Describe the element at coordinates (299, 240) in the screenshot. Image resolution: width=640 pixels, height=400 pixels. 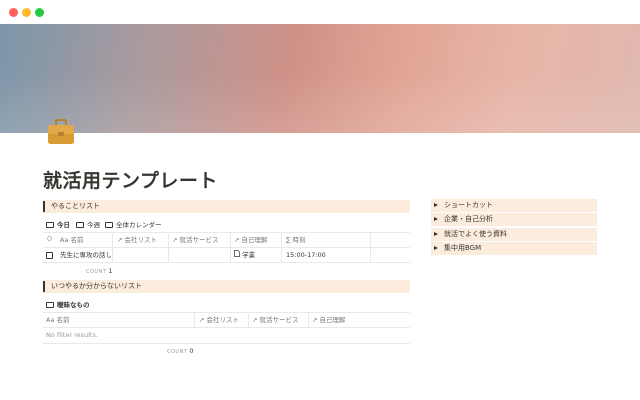
I see `column-label: 時刻` at that location.